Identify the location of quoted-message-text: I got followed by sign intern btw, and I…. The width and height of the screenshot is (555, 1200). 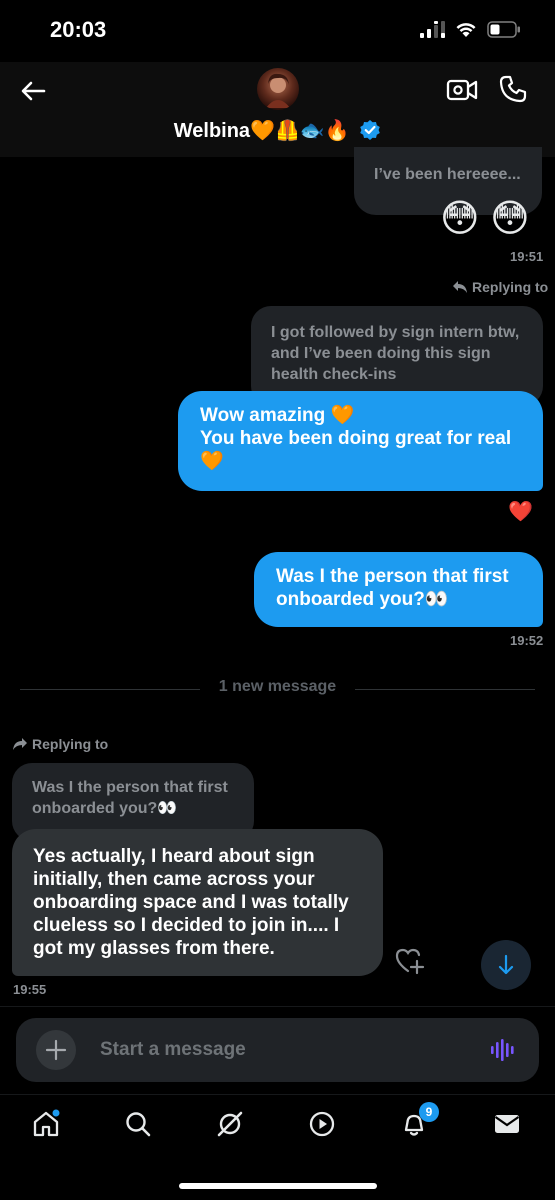
(395, 353).